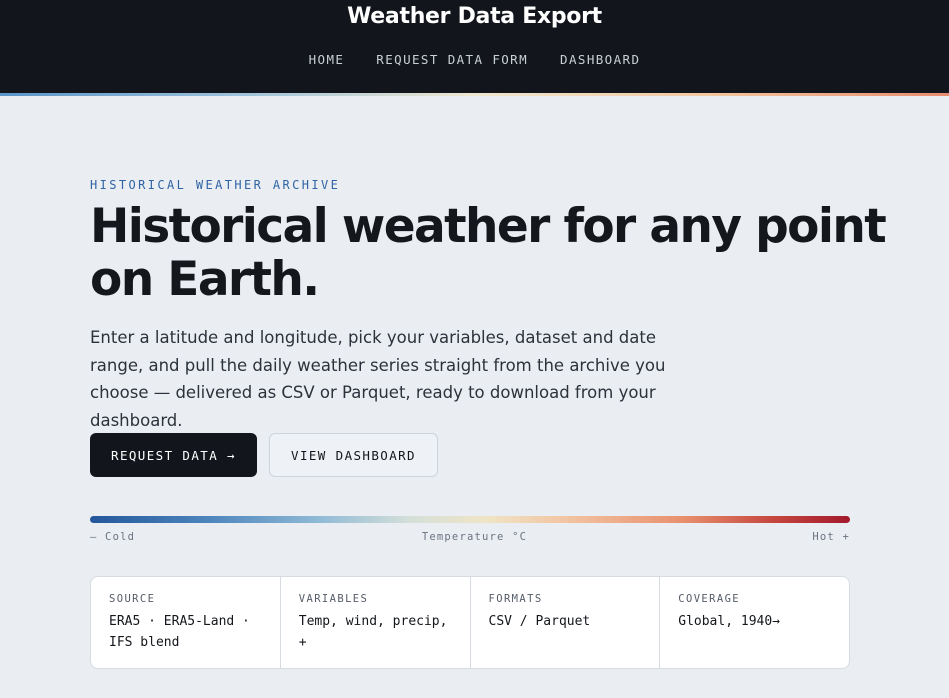 The image size is (949, 698). I want to click on card-label: VARIABLES, so click(333, 599).